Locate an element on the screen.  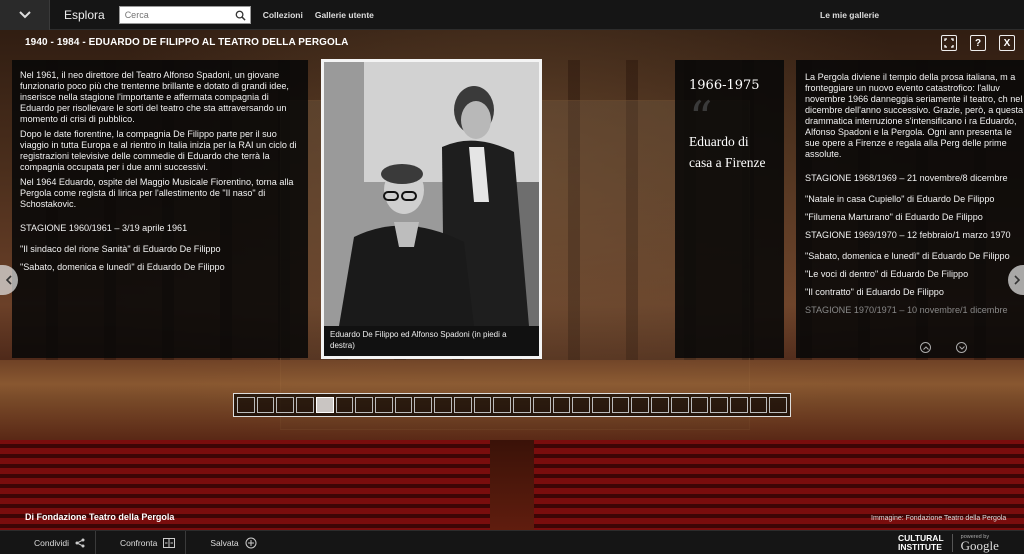
exhibit-controls: ? X is located at coordinates (981, 43).